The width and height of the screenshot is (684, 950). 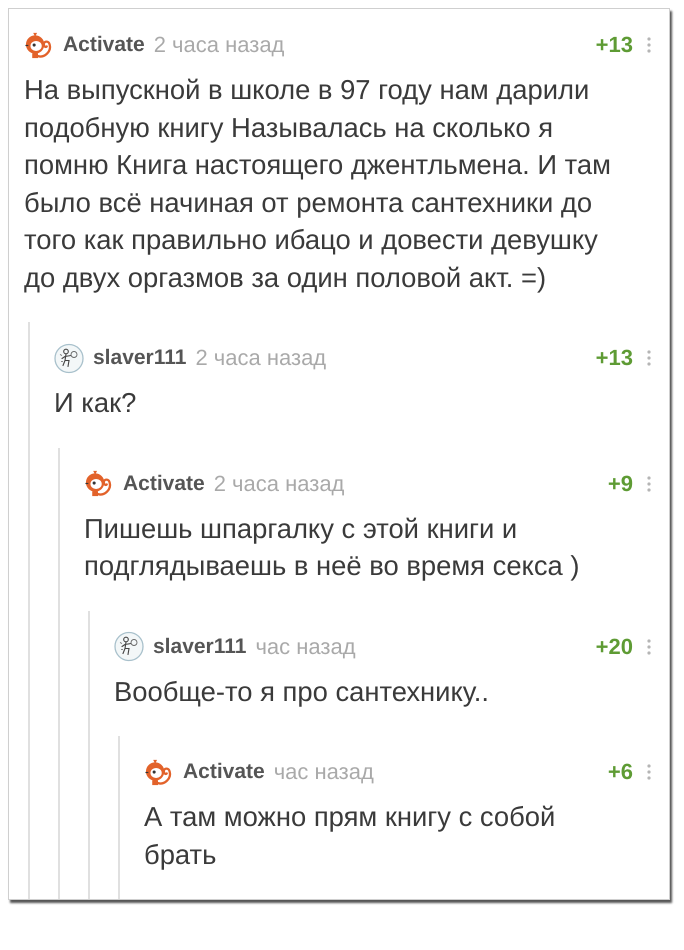 What do you see at coordinates (350, 836) in the screenshot?
I see `comment-text: А там можно прям книгу с собой брать` at bounding box center [350, 836].